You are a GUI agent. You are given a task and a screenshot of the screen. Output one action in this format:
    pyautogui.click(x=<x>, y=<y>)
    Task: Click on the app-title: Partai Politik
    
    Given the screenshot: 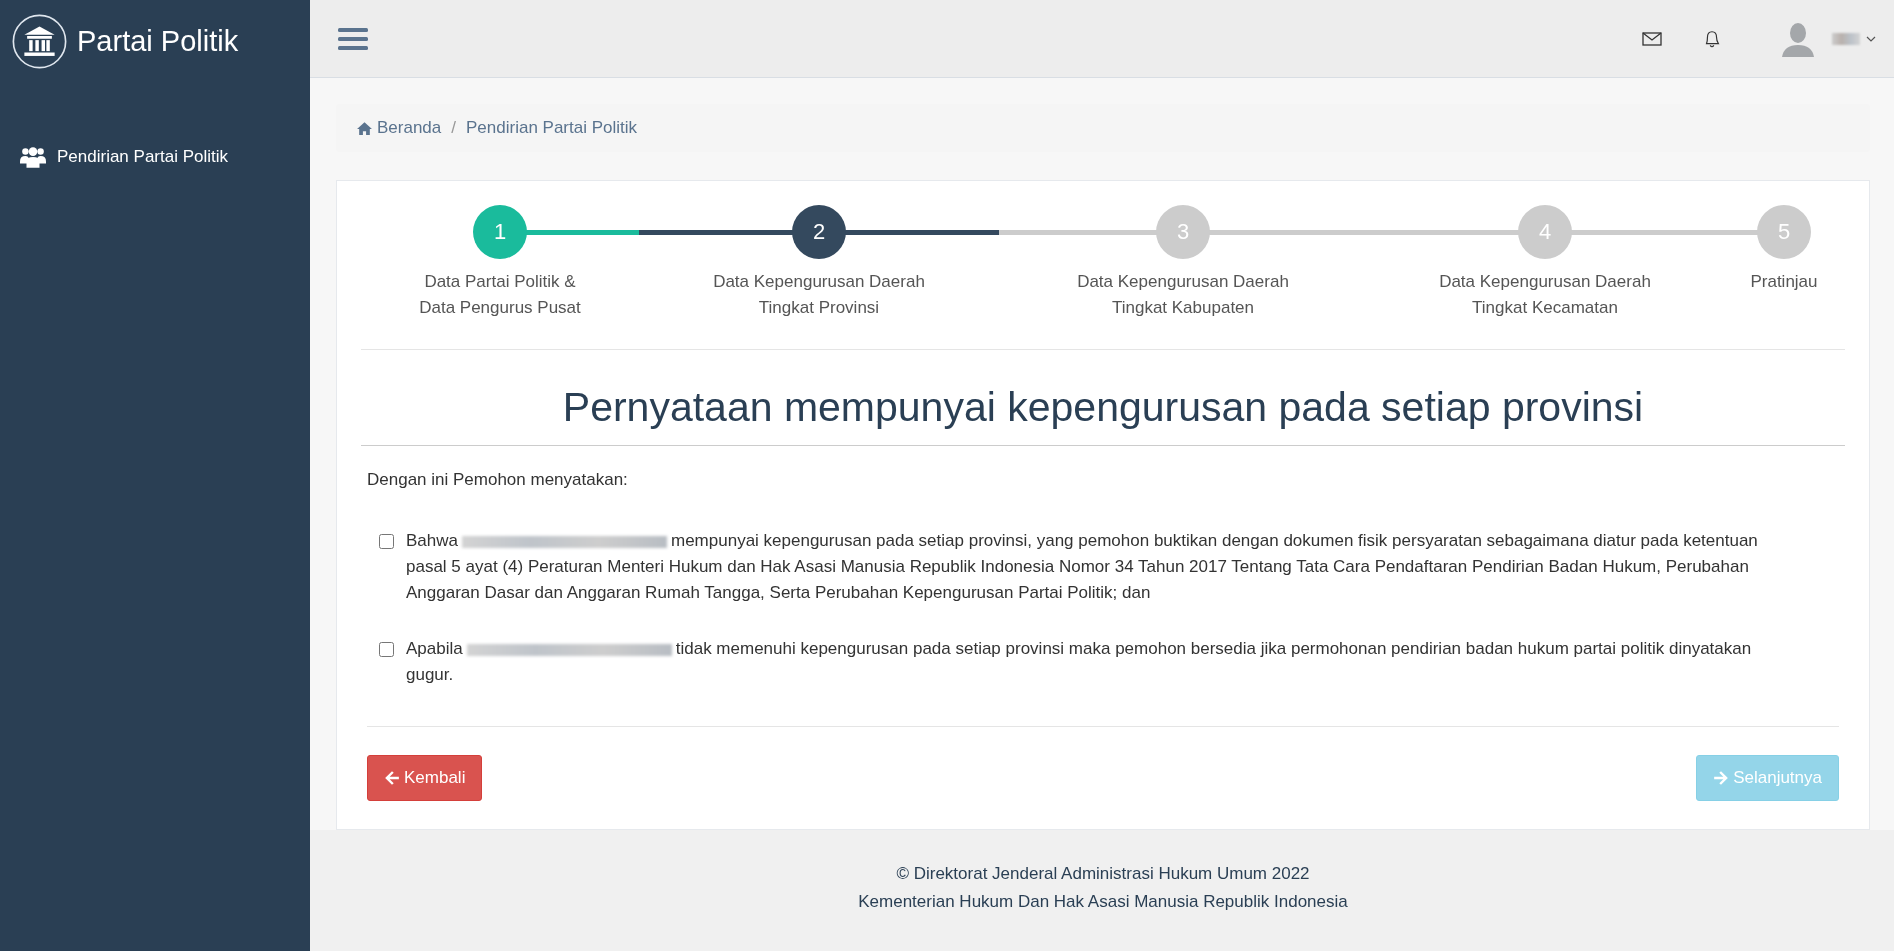 What is the action you would take?
    pyautogui.click(x=158, y=41)
    